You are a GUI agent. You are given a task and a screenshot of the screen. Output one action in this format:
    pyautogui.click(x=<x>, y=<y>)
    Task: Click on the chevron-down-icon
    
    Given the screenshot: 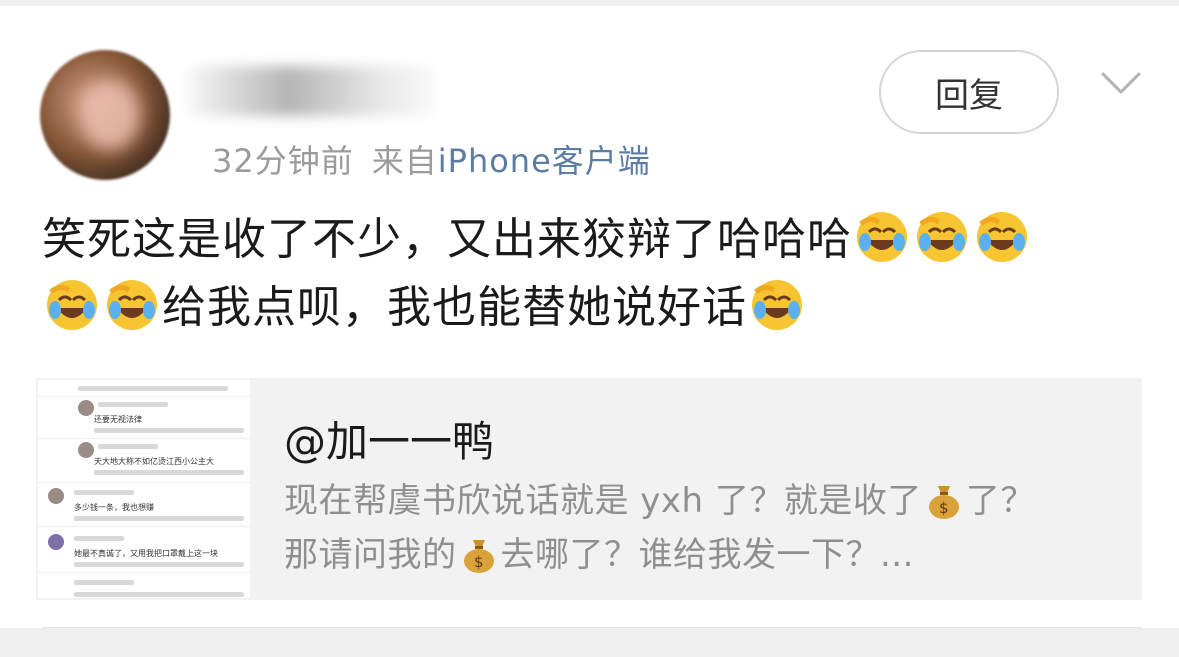 What is the action you would take?
    pyautogui.click(x=1121, y=83)
    